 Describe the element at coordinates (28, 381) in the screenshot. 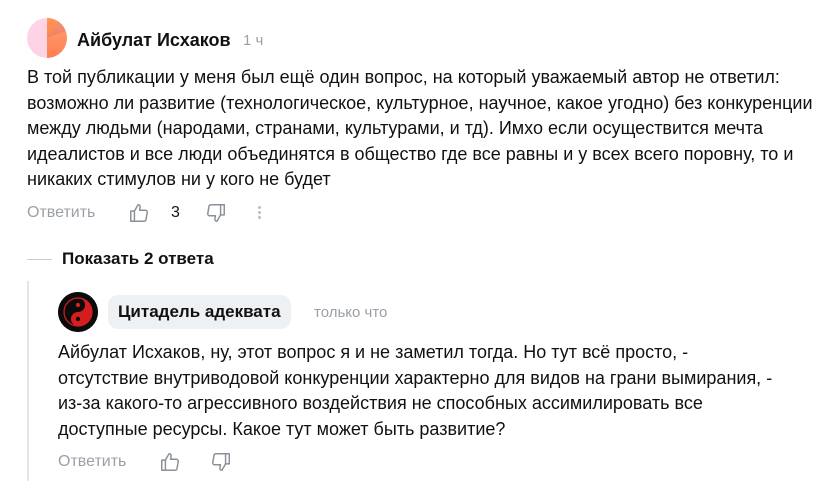

I see `thread-line` at that location.